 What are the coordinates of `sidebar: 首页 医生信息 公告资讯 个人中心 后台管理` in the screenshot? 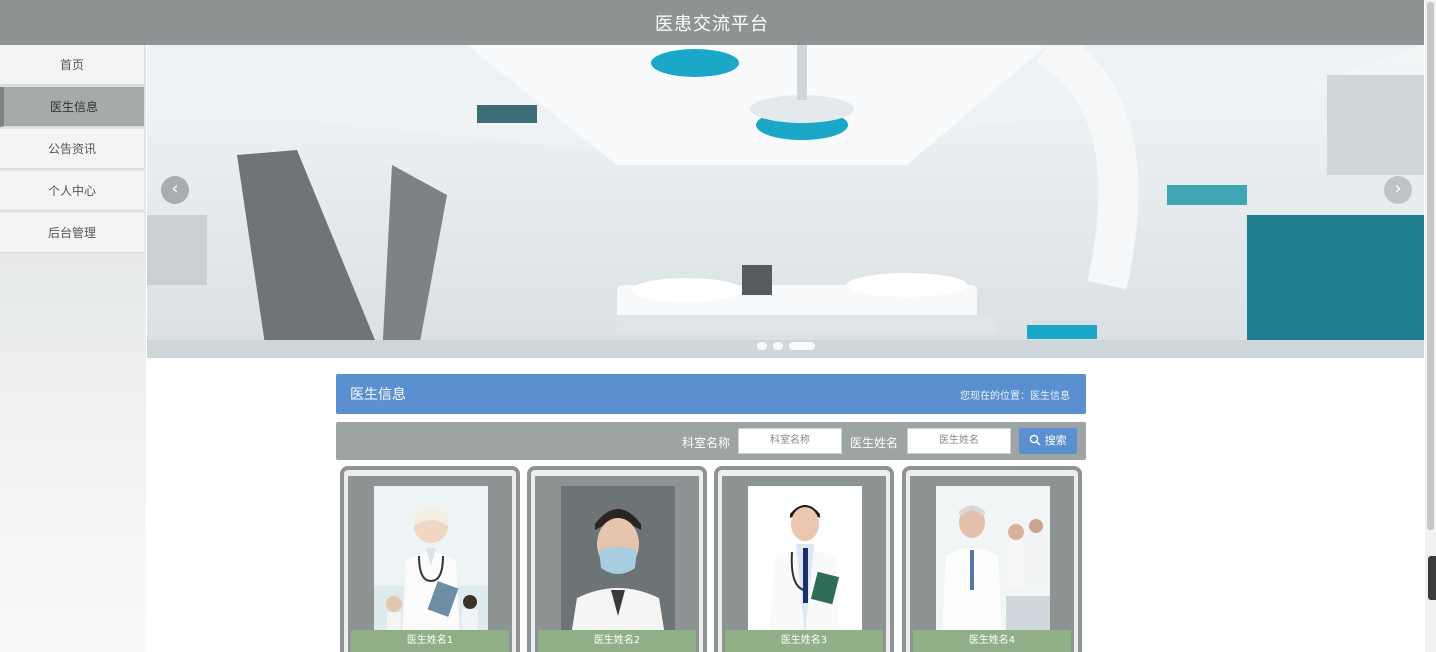 It's located at (73, 348).